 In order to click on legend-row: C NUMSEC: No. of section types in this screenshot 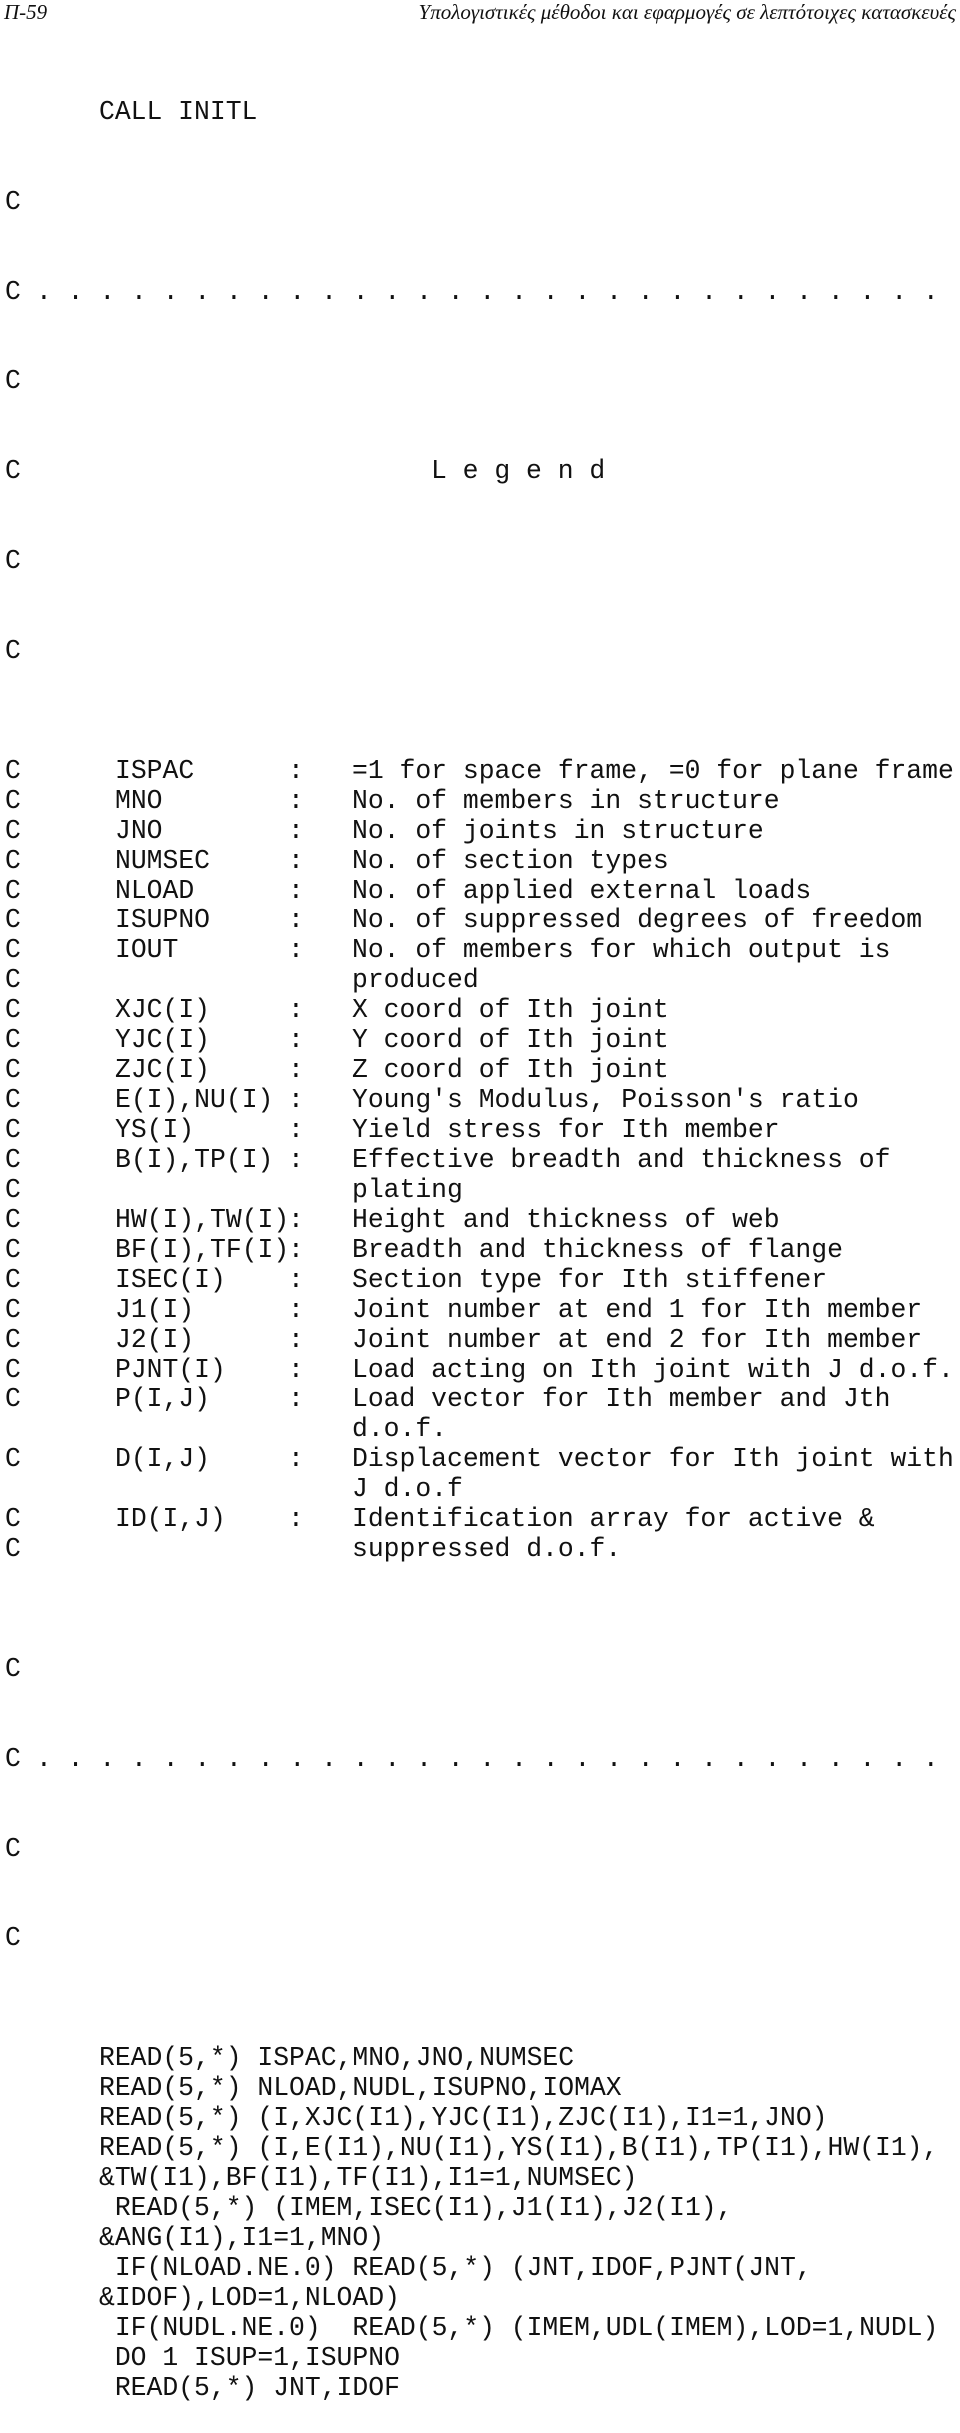, I will do `click(480, 861)`.